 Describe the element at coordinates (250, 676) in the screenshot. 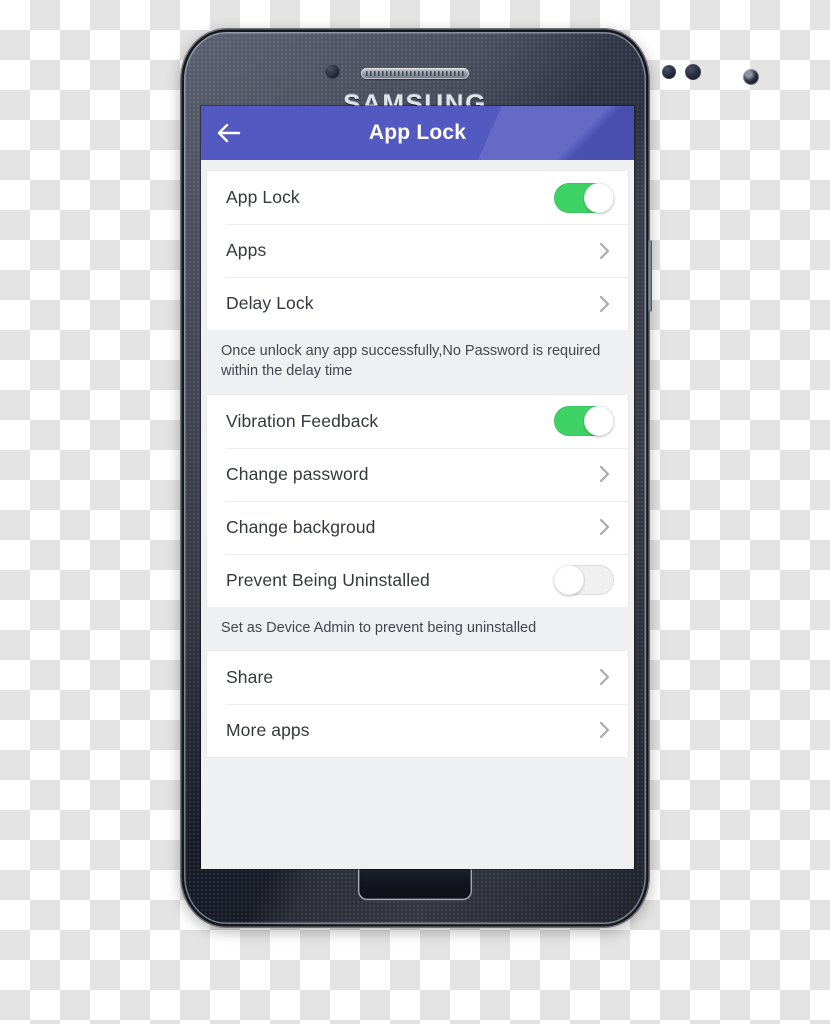

I see `row-label: Share` at that location.